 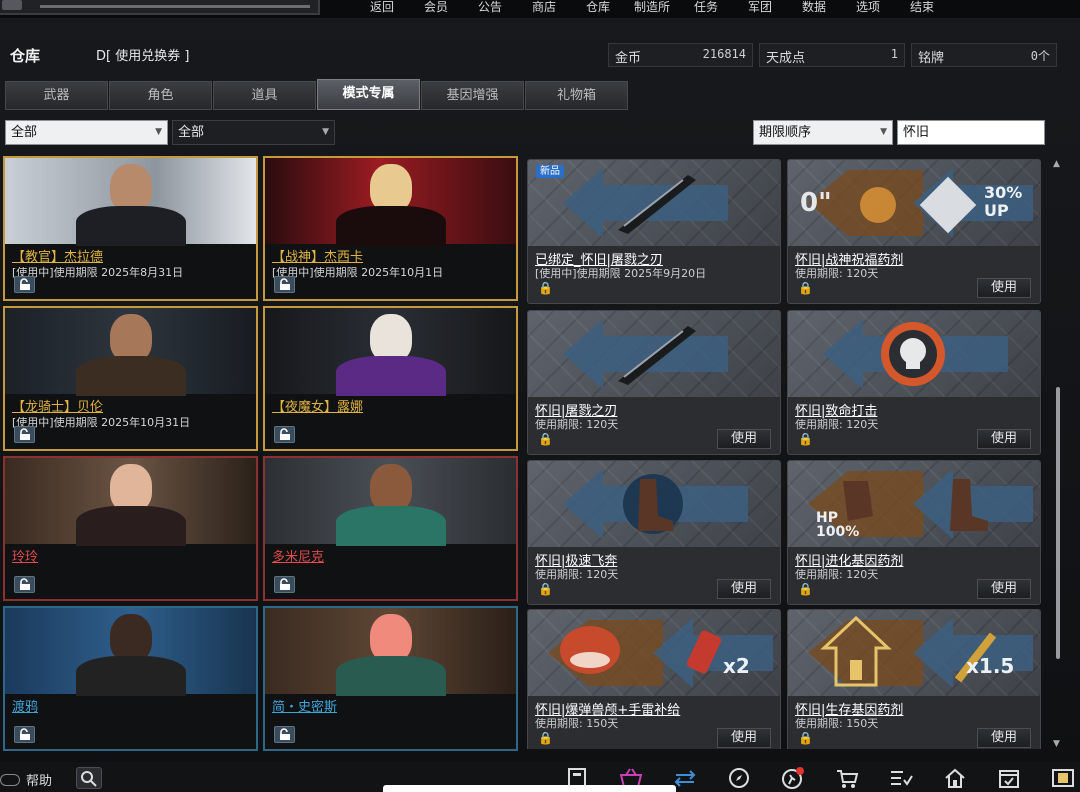 I want to click on character-card-gerald: 【教官】杰拉德 [使用中]使用期限 2025年8月31日, so click(x=130, y=228).